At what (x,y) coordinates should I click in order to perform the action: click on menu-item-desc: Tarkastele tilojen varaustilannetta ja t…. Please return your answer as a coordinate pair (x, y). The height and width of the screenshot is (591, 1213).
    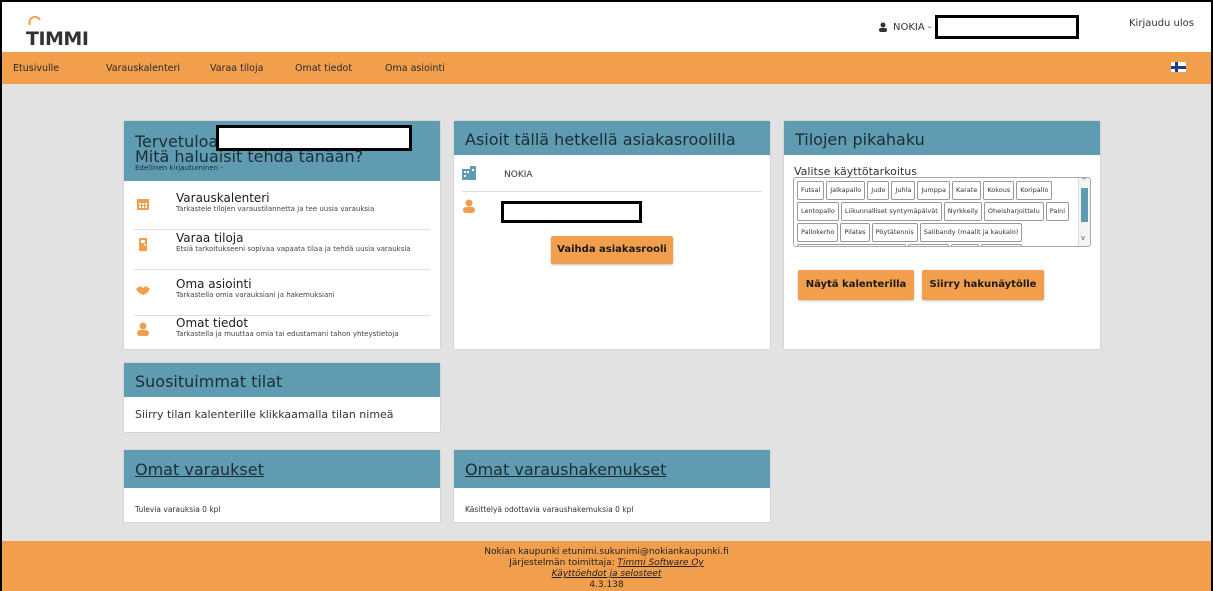
    Looking at the image, I should click on (275, 209).